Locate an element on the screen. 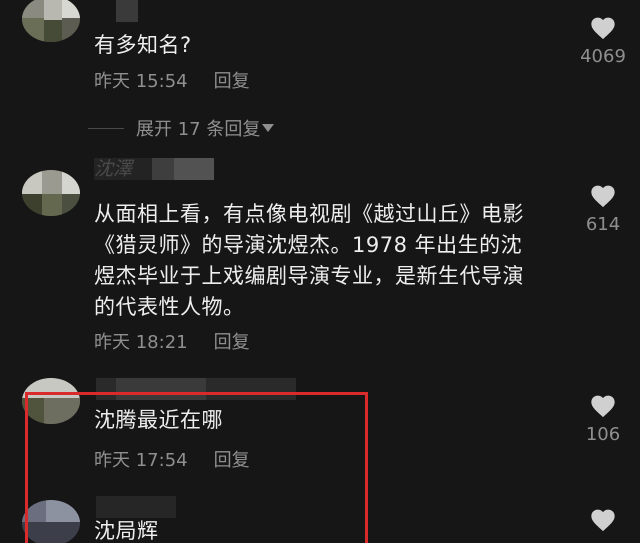 The image size is (640, 543). expand-replies-button: 展开 17 条回复 is located at coordinates (181, 128).